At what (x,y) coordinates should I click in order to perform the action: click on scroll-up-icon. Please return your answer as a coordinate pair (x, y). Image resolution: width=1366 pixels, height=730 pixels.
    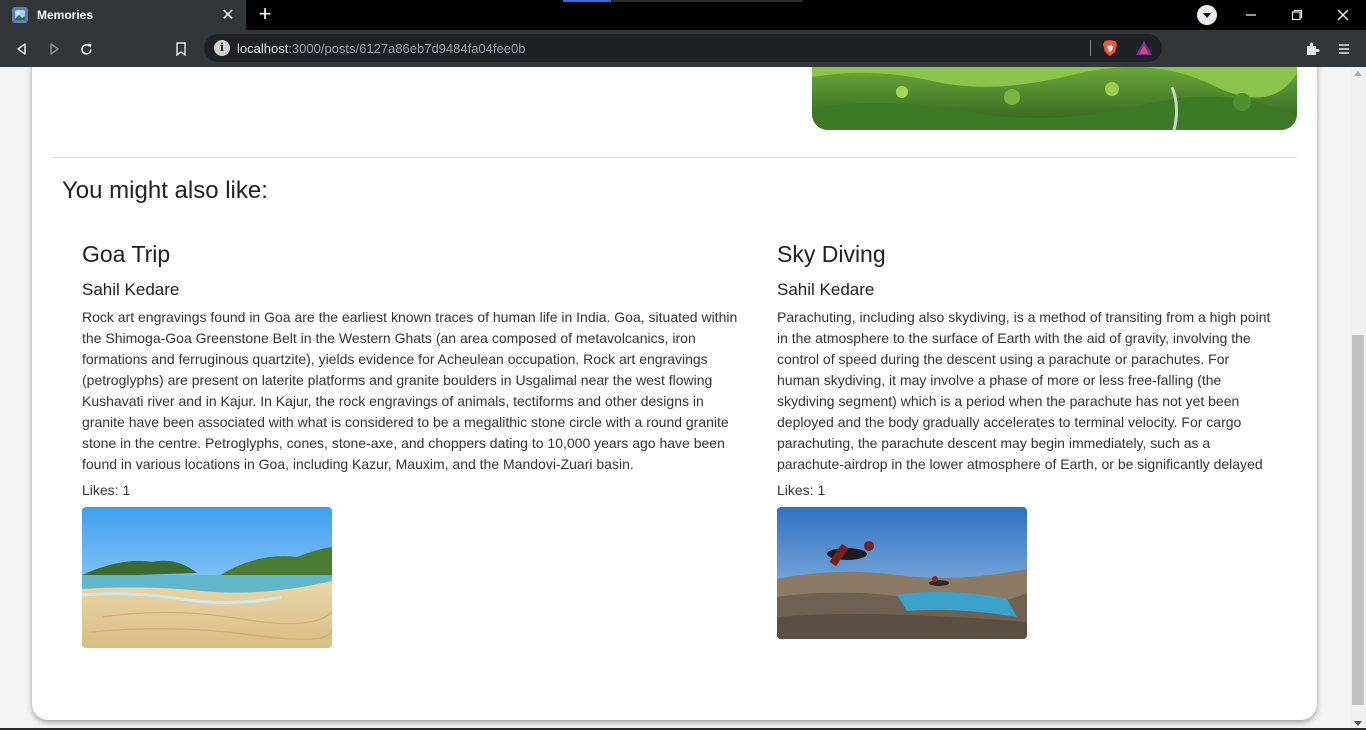
    Looking at the image, I should click on (1358, 73).